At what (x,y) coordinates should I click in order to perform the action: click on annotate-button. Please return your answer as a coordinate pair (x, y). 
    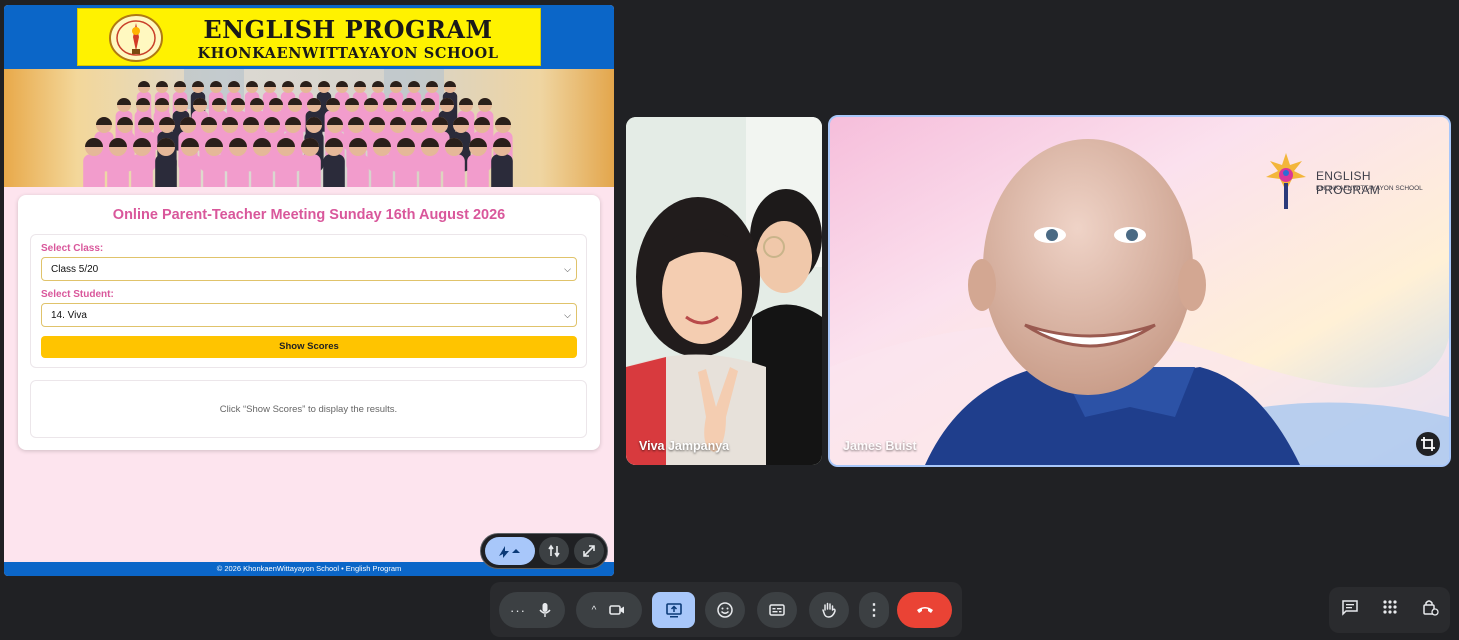
    Looking at the image, I should click on (510, 551).